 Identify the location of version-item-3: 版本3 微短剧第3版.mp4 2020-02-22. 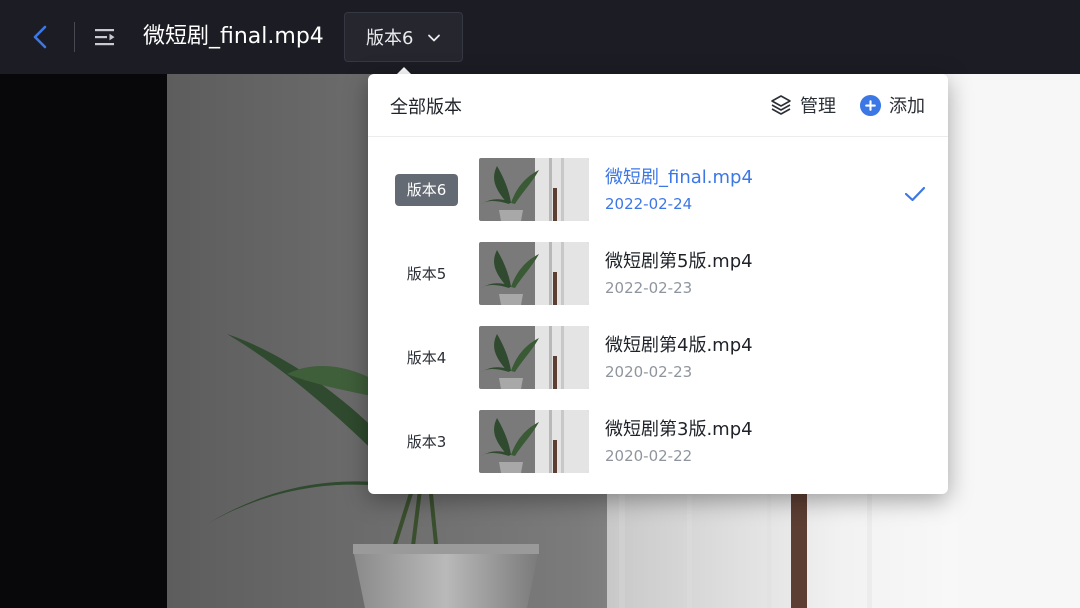
(658, 446).